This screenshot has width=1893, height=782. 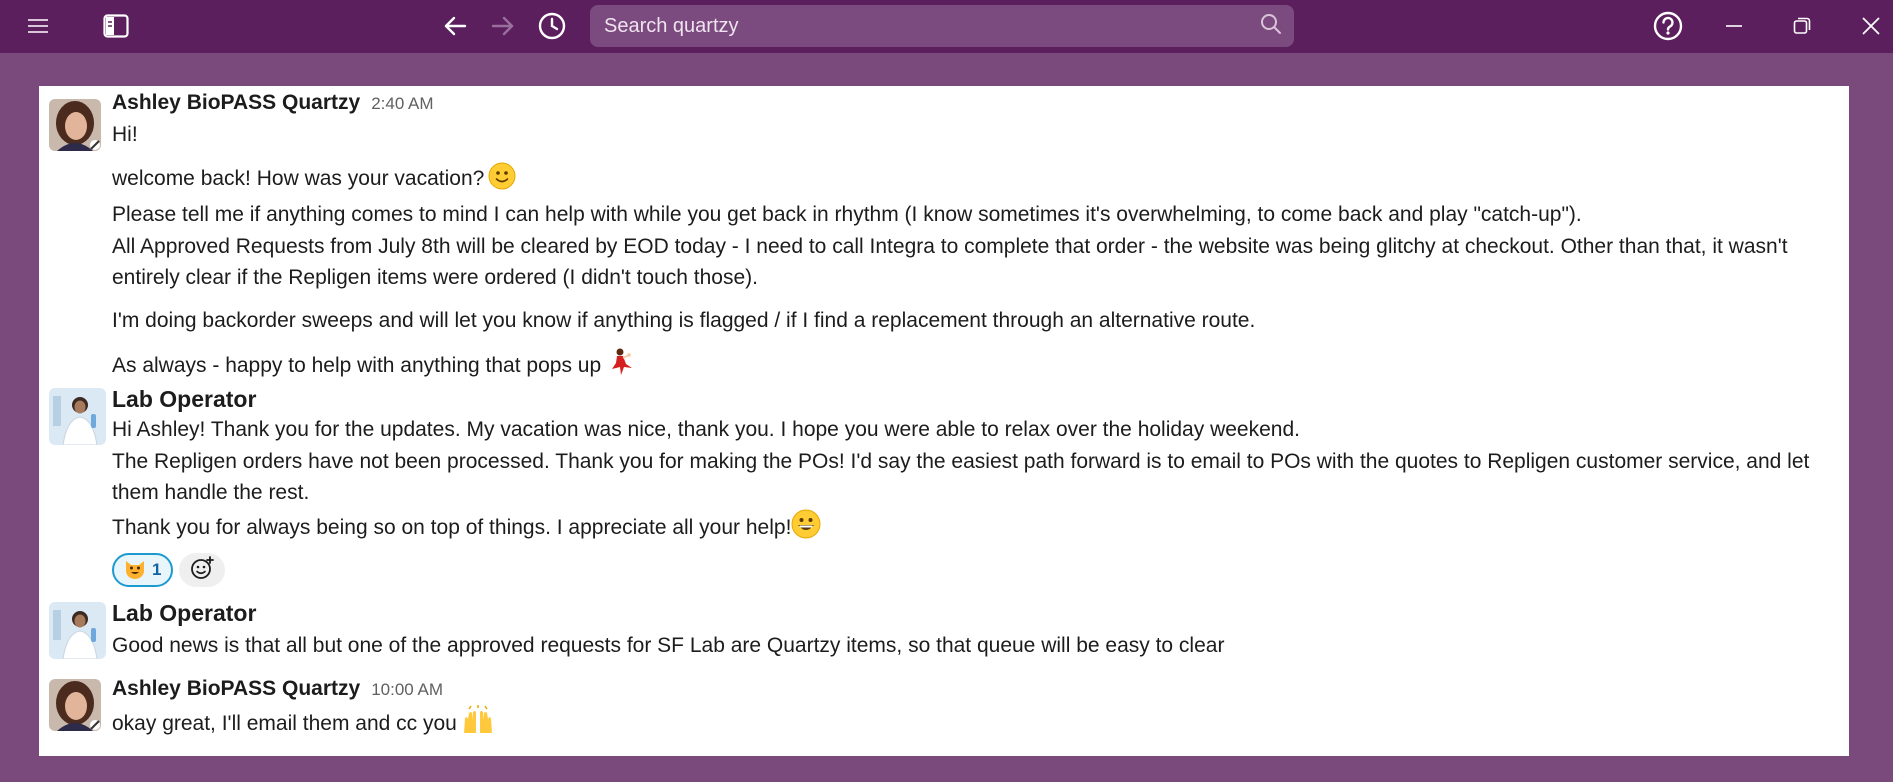 What do you see at coordinates (931, 26) in the screenshot?
I see `search-input` at bounding box center [931, 26].